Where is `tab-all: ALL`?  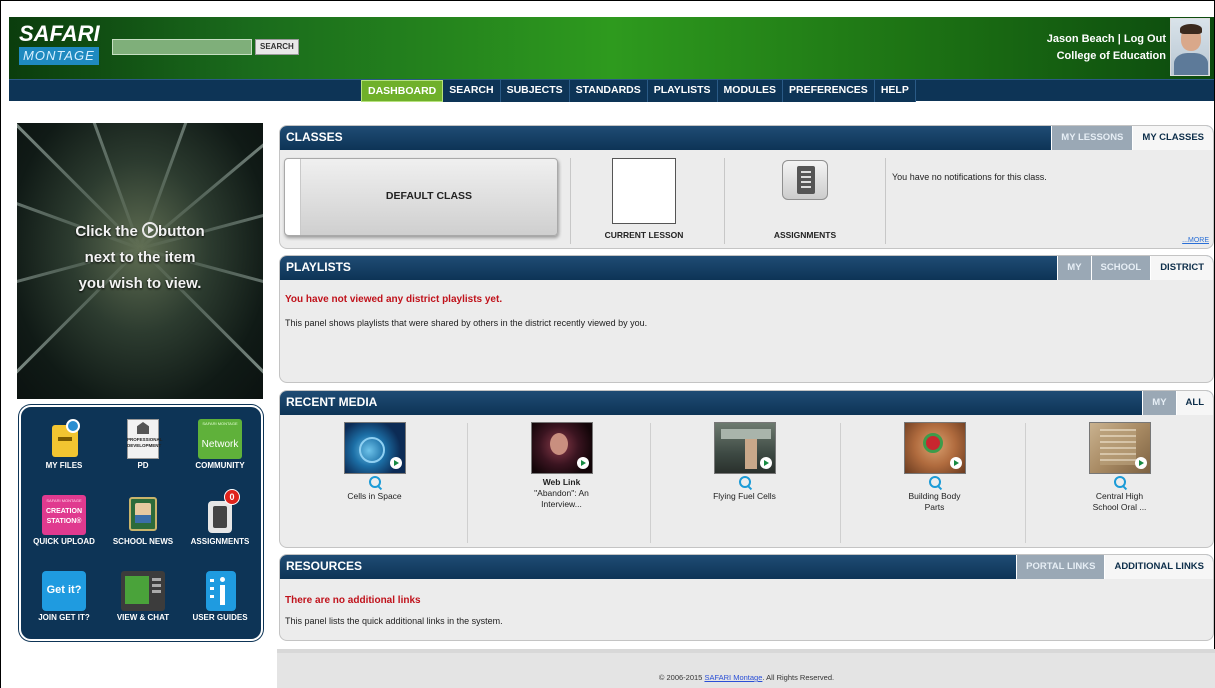
tab-all: ALL is located at coordinates (1194, 403).